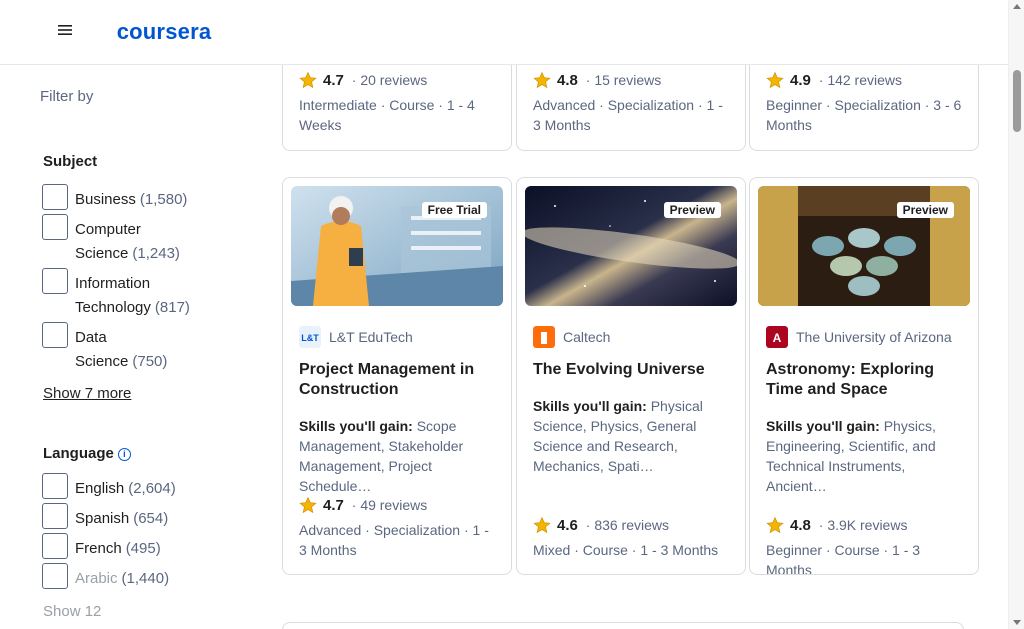 Image resolution: width=1024 pixels, height=629 pixels. I want to click on course-title: The Evolving Universe, so click(633, 370).